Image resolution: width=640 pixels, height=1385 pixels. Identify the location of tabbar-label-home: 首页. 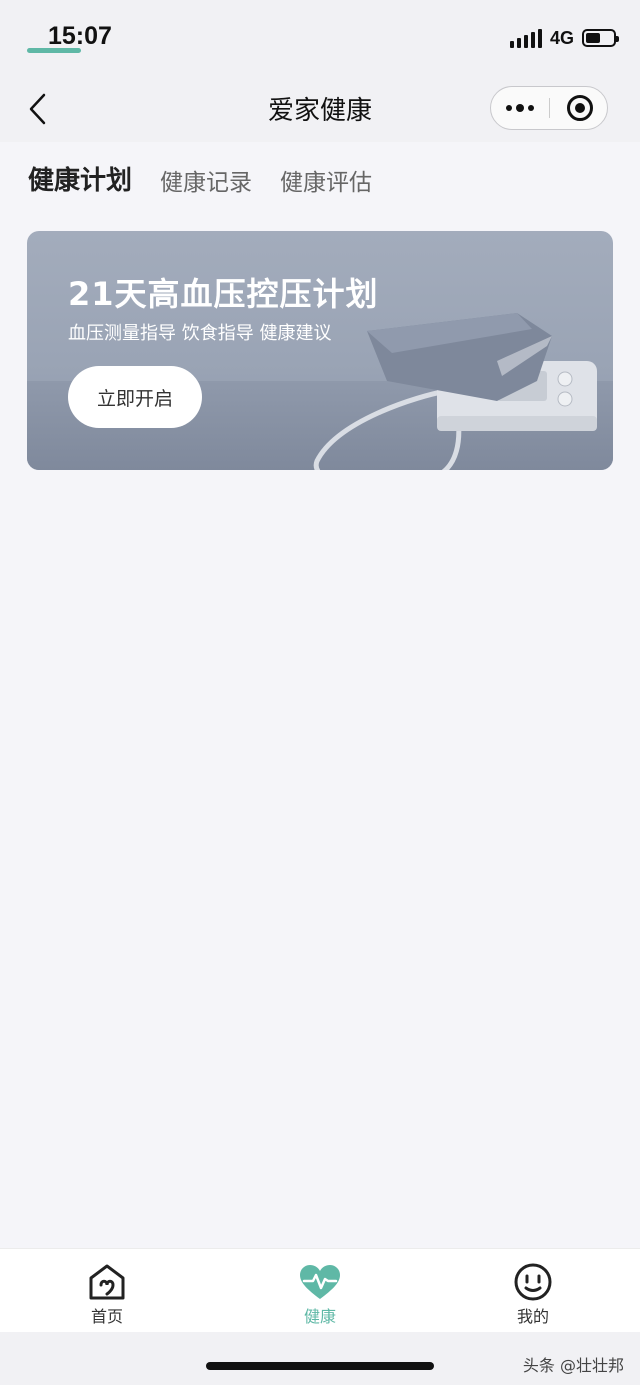
(106, 1316).